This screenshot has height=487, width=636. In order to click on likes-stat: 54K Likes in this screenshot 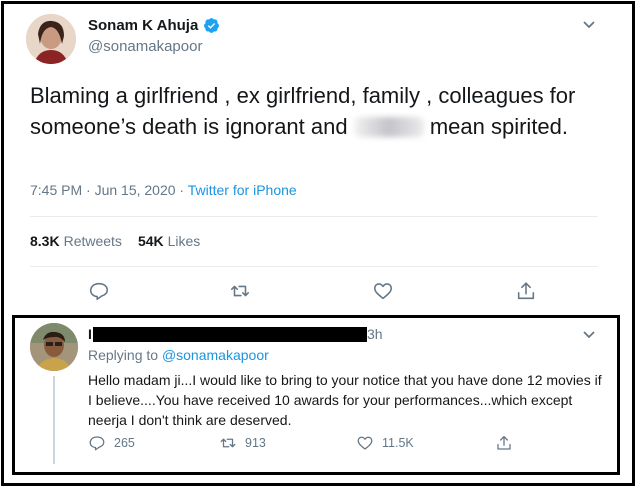, I will do `click(169, 241)`.